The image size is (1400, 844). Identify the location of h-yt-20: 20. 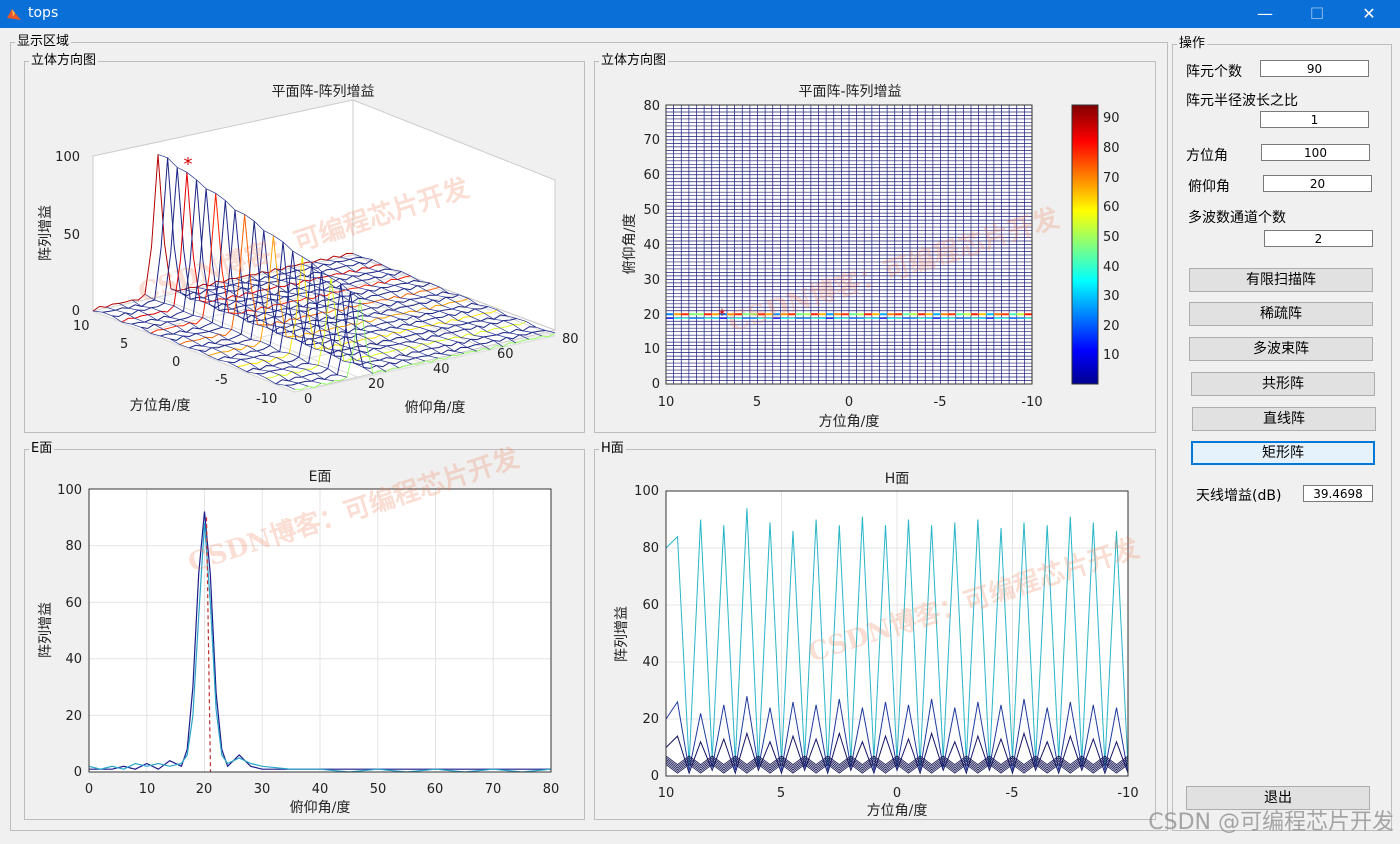
(650, 719).